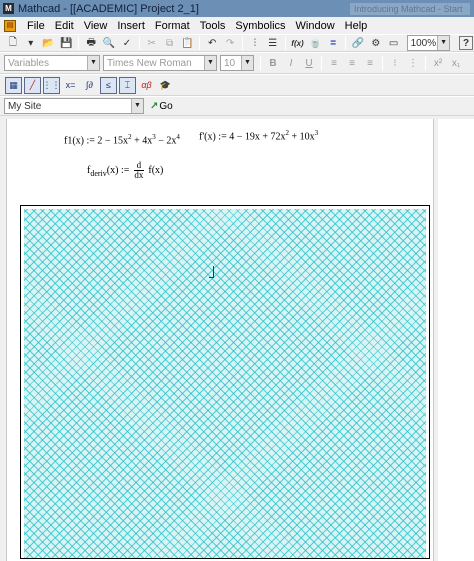  I want to click on programming-toolbar-icon: ⌶, so click(127, 85).